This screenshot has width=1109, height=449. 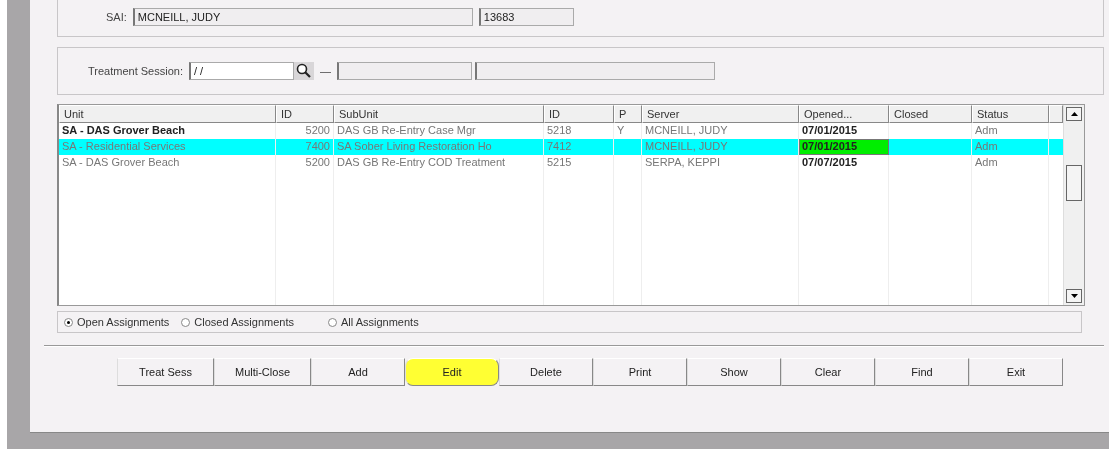 What do you see at coordinates (404, 71) in the screenshot?
I see `session-field` at bounding box center [404, 71].